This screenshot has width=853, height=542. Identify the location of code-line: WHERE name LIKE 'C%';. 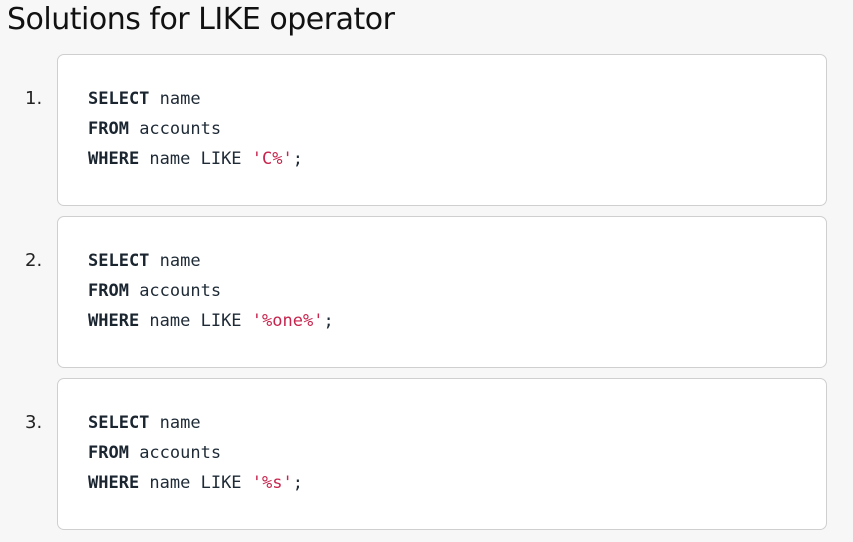
(195, 159).